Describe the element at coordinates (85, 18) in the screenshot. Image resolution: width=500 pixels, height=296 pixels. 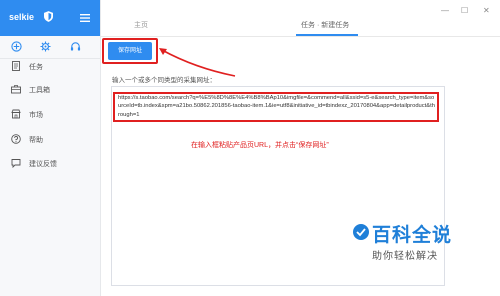
I see `menu-icon` at that location.